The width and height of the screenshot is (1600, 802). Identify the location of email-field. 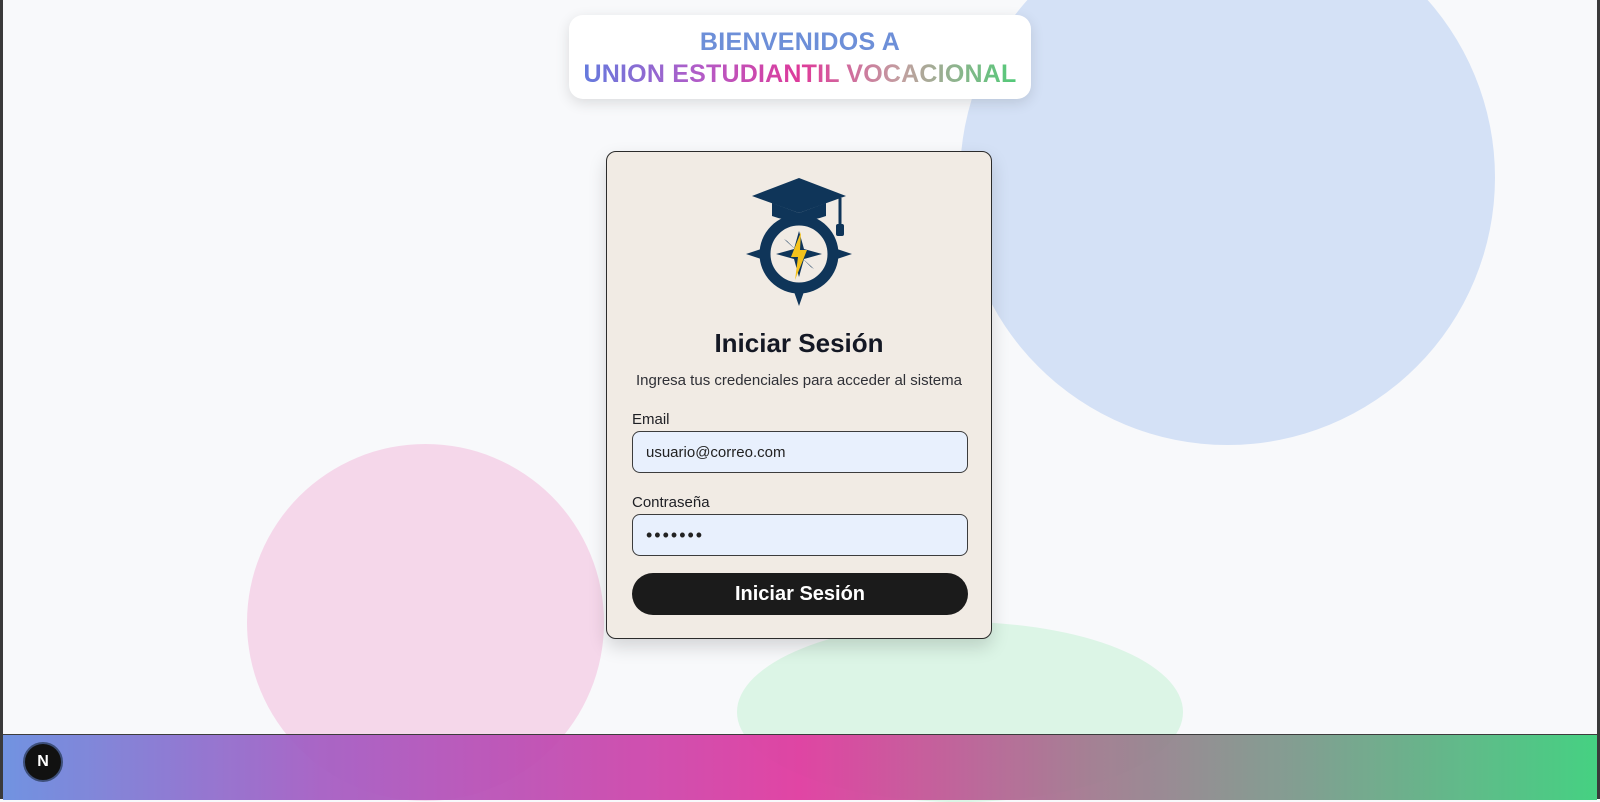
(800, 452).